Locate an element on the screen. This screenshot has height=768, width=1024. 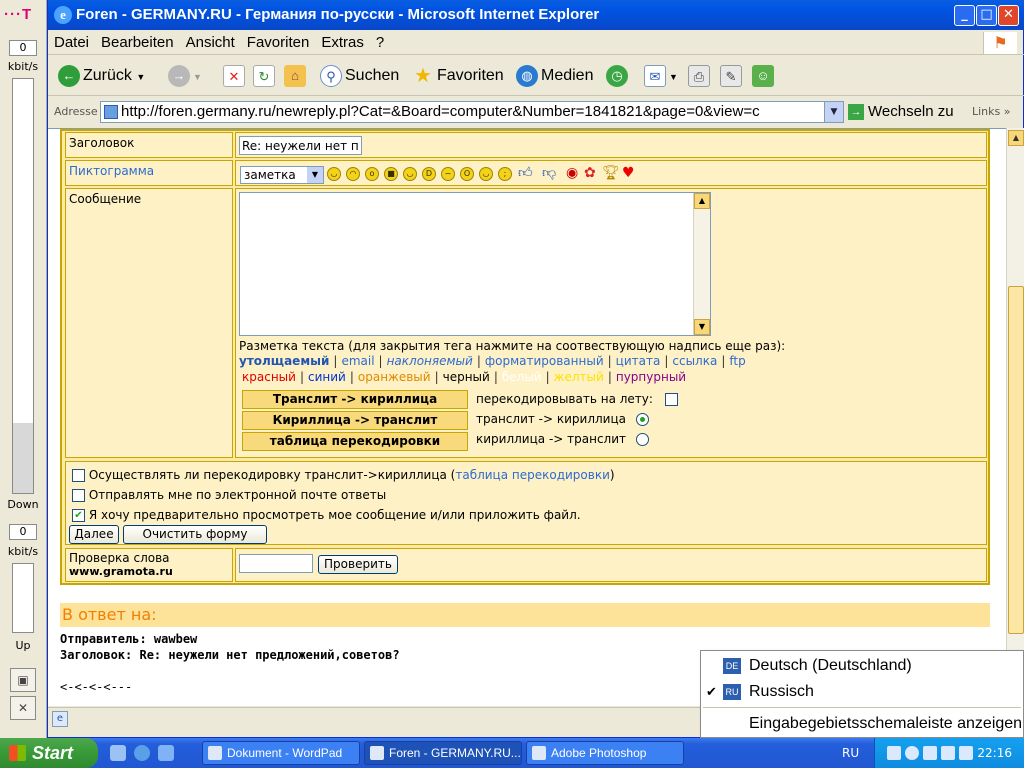
forward-button: → ▼ is located at coordinates (185, 76).